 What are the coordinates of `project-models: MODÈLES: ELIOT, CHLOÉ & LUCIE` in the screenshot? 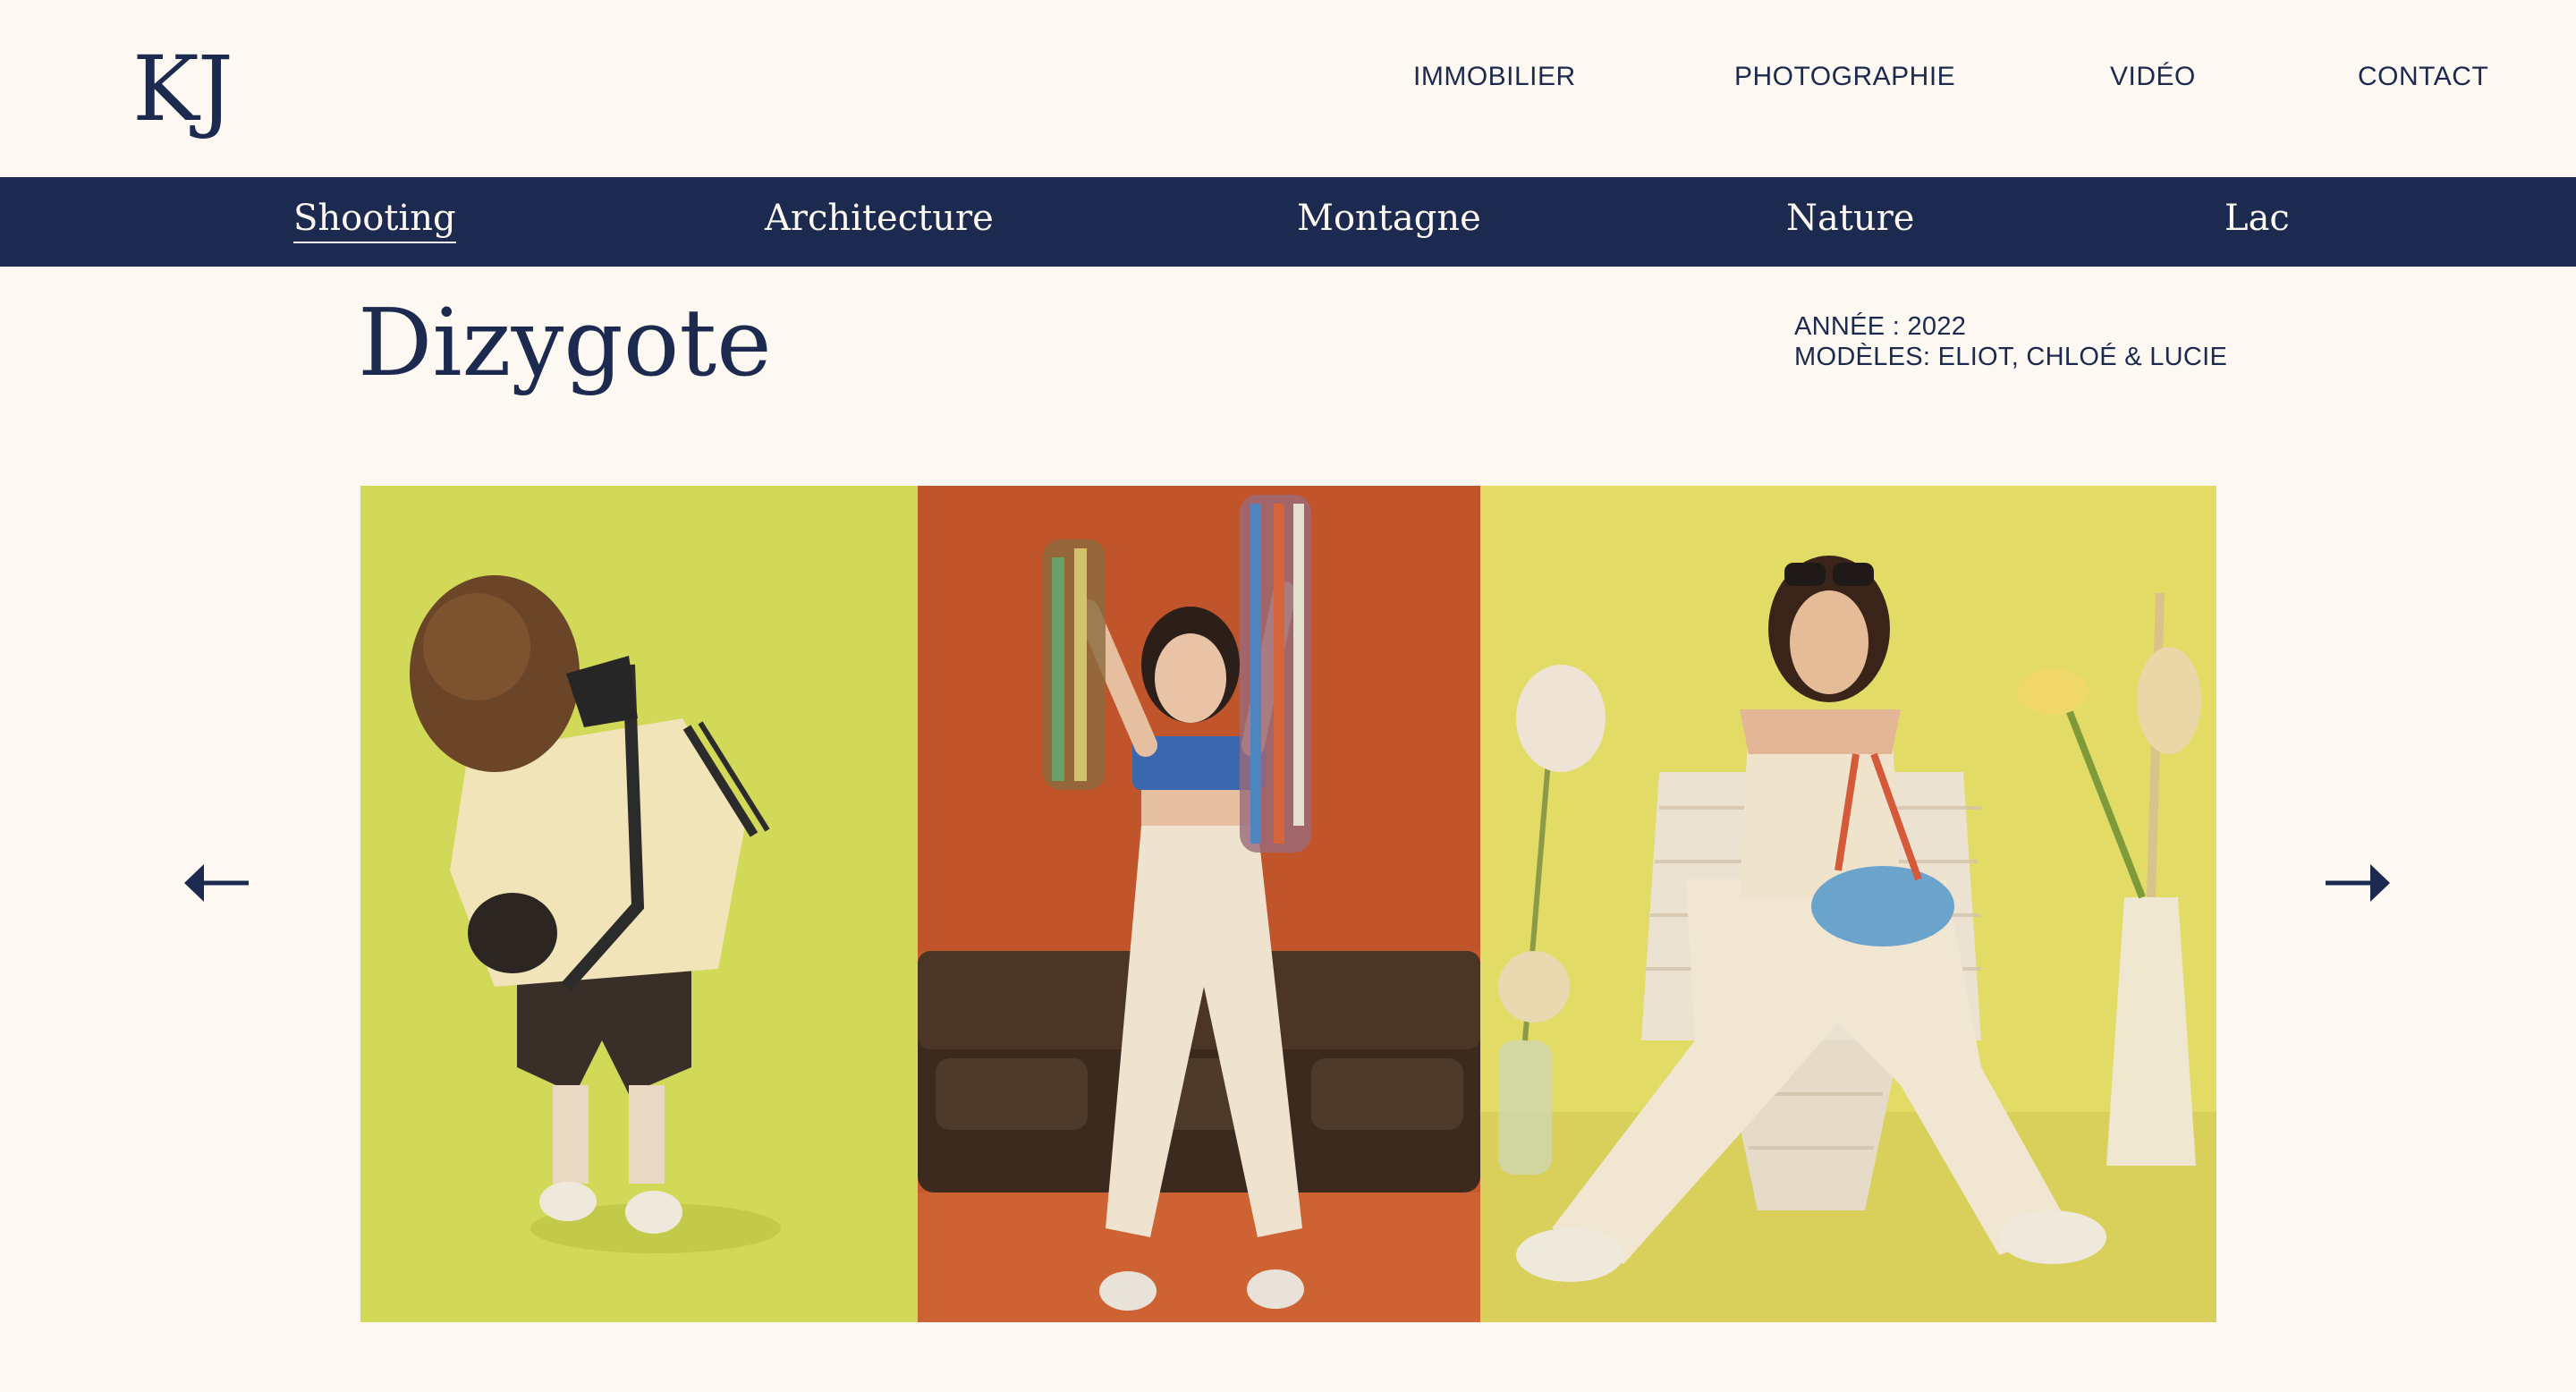 It's located at (2011, 357).